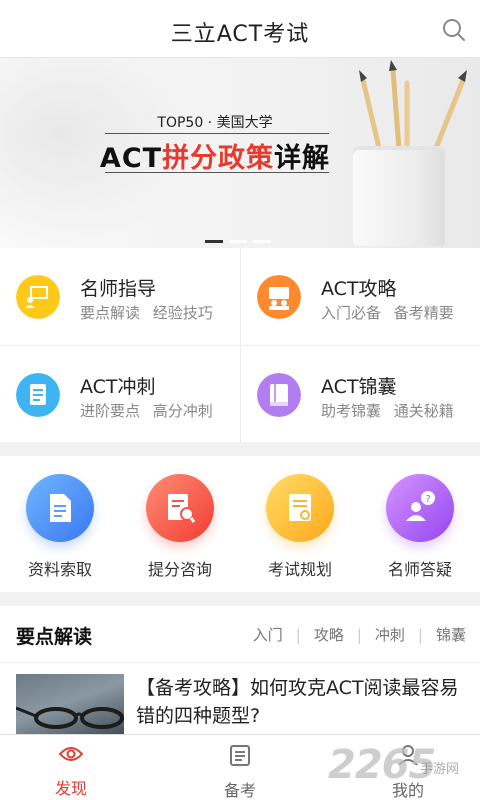 Image resolution: width=480 pixels, height=800 pixels. What do you see at coordinates (387, 411) in the screenshot?
I see `feature-subtitle: 助考锦囊 通关秘籍` at bounding box center [387, 411].